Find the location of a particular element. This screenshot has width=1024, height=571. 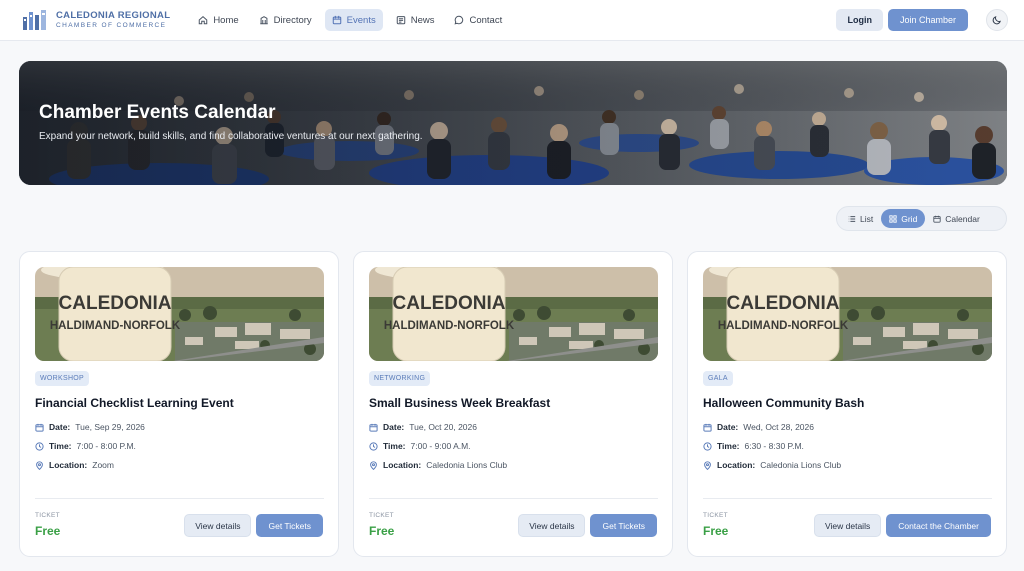

theme-toggle-button is located at coordinates (997, 20).